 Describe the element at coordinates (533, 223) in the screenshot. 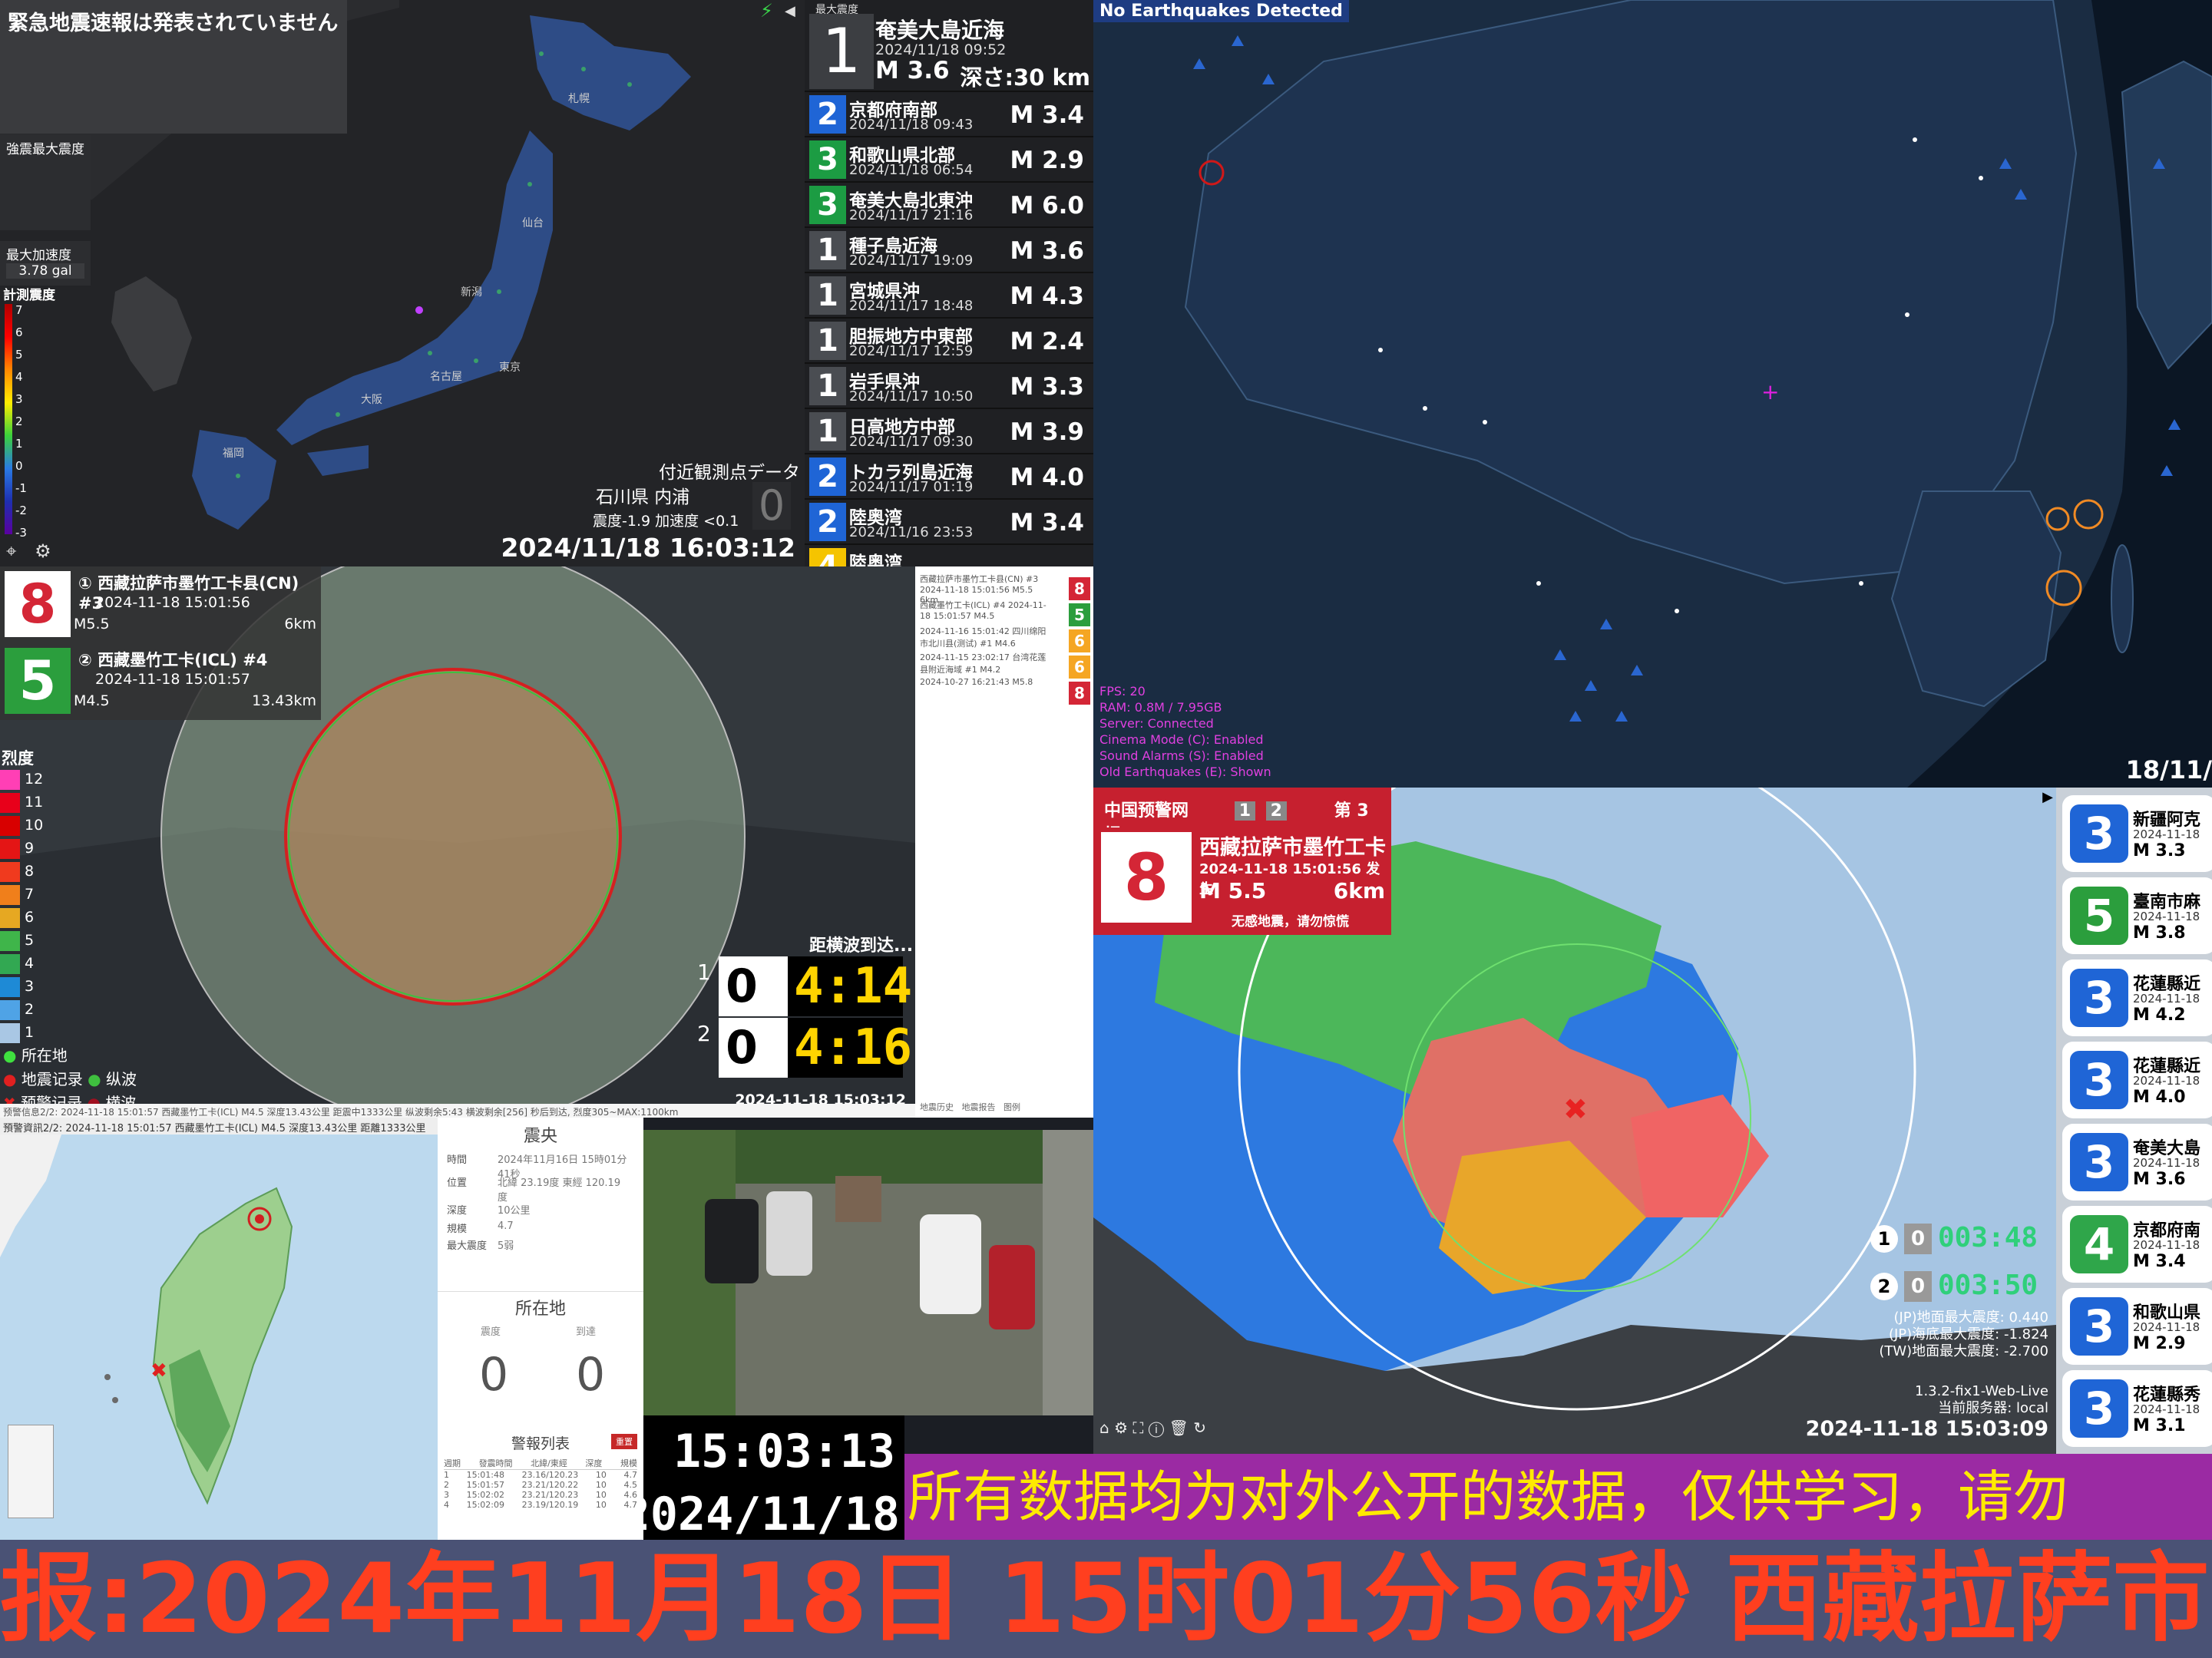

I see `city-label: 仙台` at that location.